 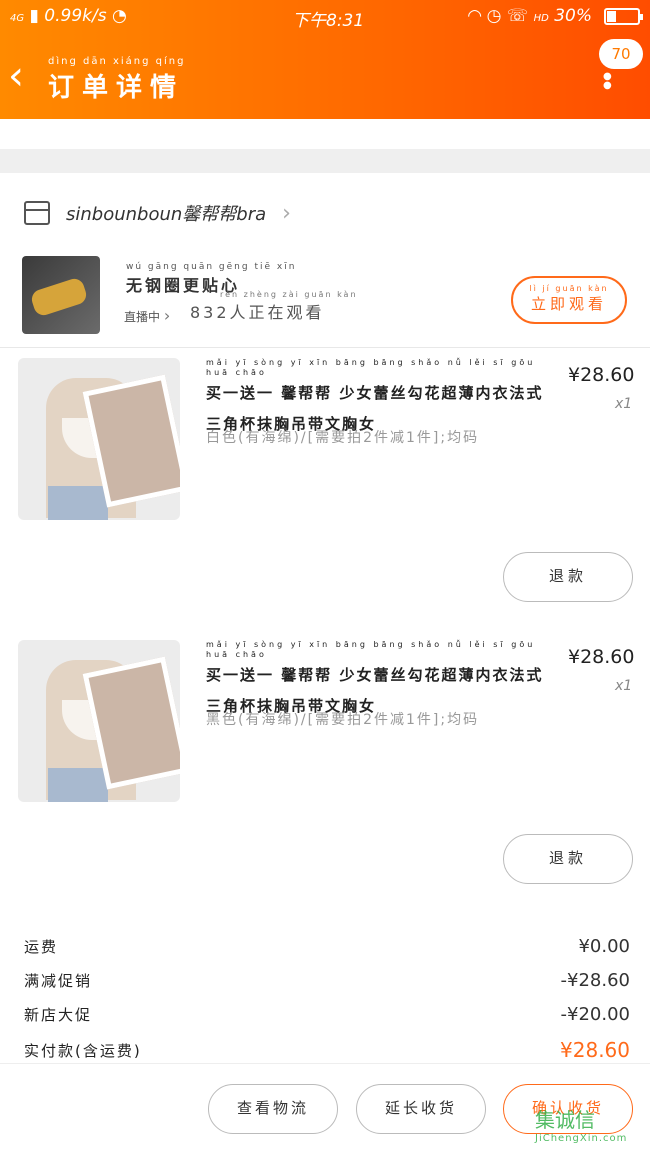 I want to click on live-viewers-wrap: rén zhèng zài guān kàn 832人正在观看, so click(x=274, y=306).